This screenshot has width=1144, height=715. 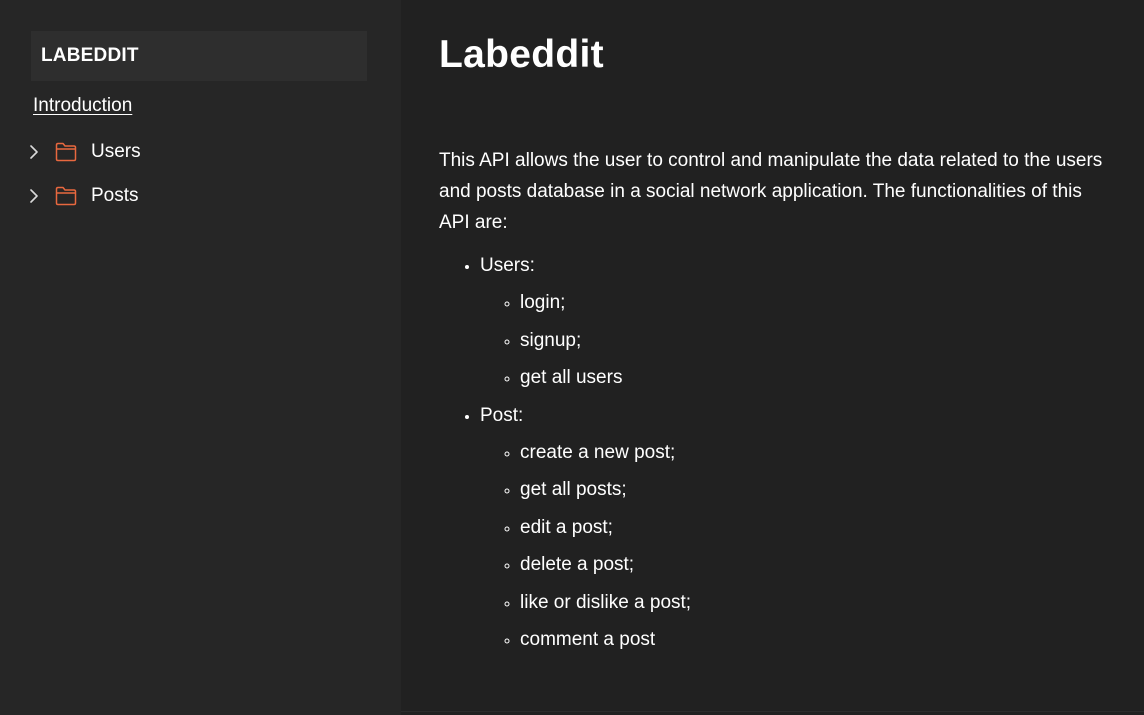 What do you see at coordinates (812, 640) in the screenshot?
I see `list-item: comment a post` at bounding box center [812, 640].